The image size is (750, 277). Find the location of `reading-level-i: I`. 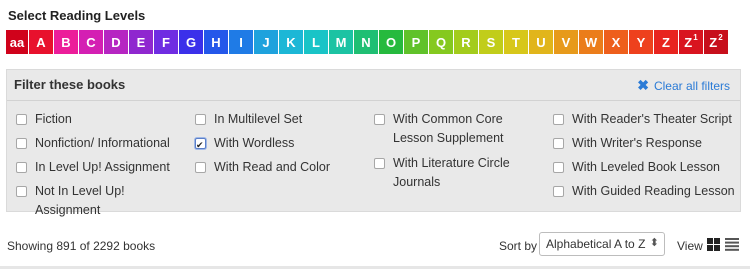

reading-level-i: I is located at coordinates (241, 42).